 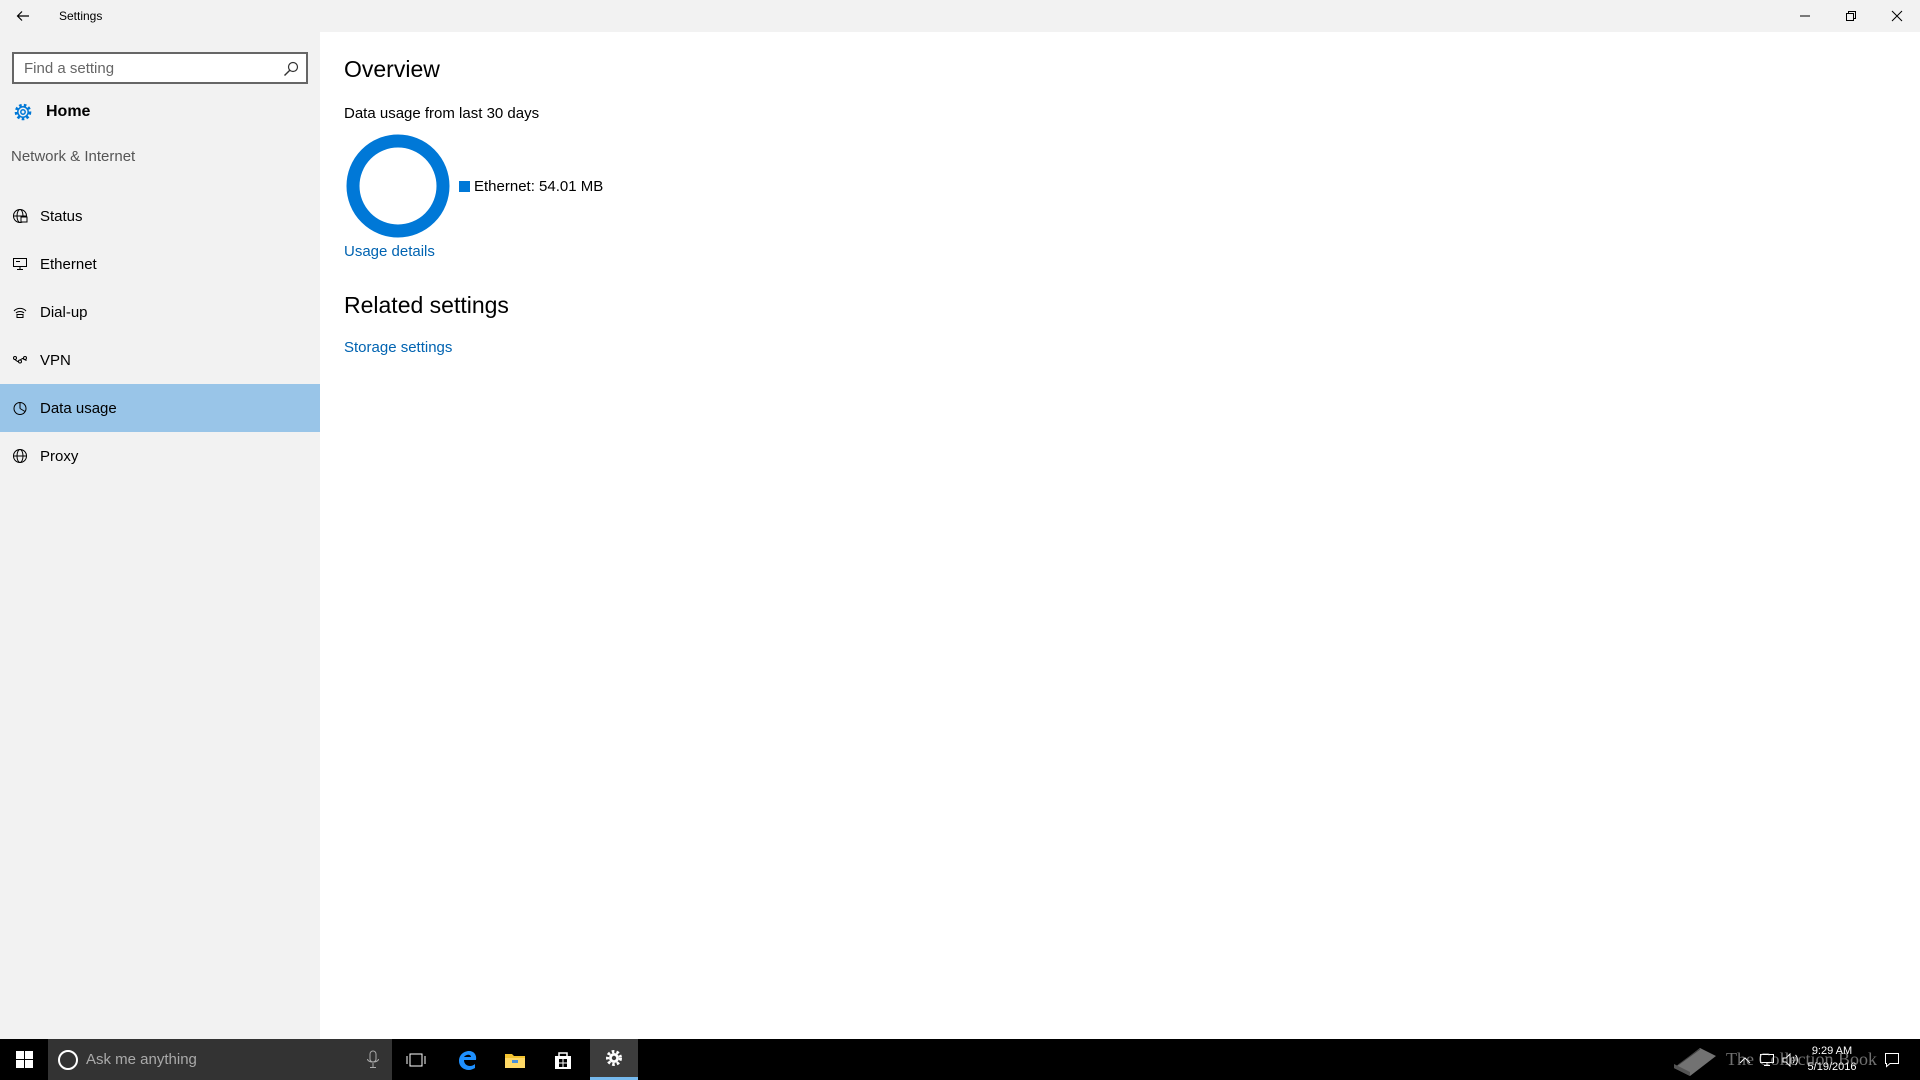 I want to click on sidebar-item-label: Ethernet, so click(x=68, y=264).